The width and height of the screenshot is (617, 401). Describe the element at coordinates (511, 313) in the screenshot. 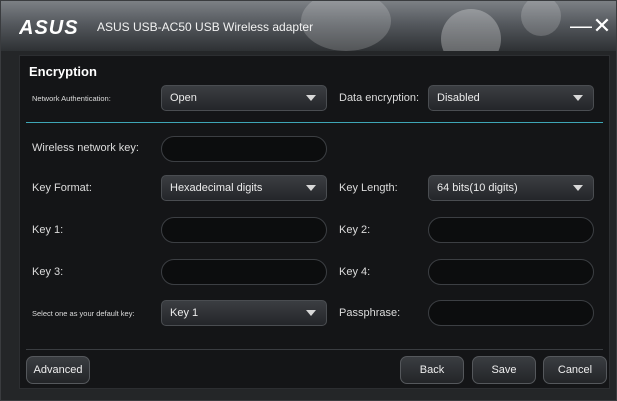

I see `passphrase-input` at that location.